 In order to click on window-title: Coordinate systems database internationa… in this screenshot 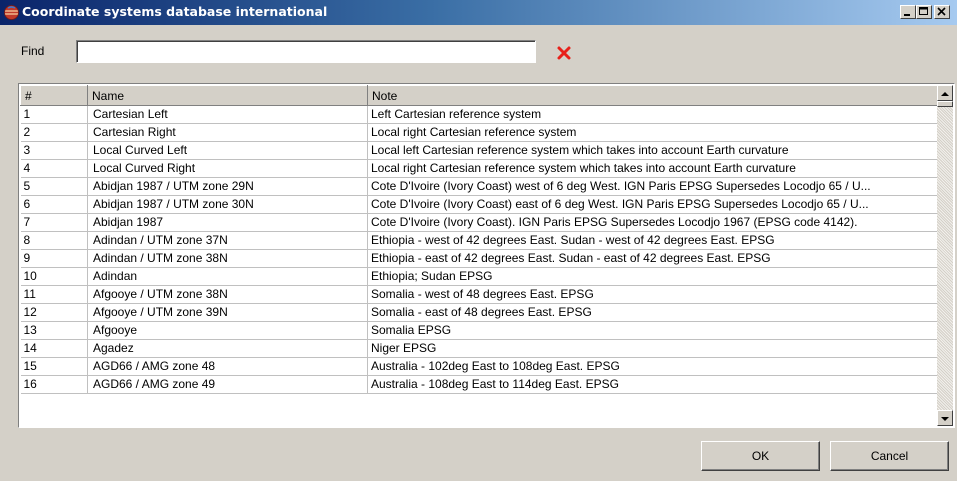, I will do `click(175, 11)`.